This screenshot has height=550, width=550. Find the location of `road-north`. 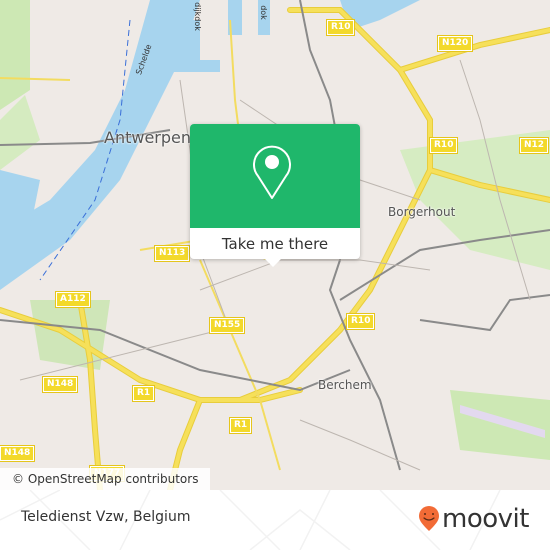

road-north is located at coordinates (235, 80).